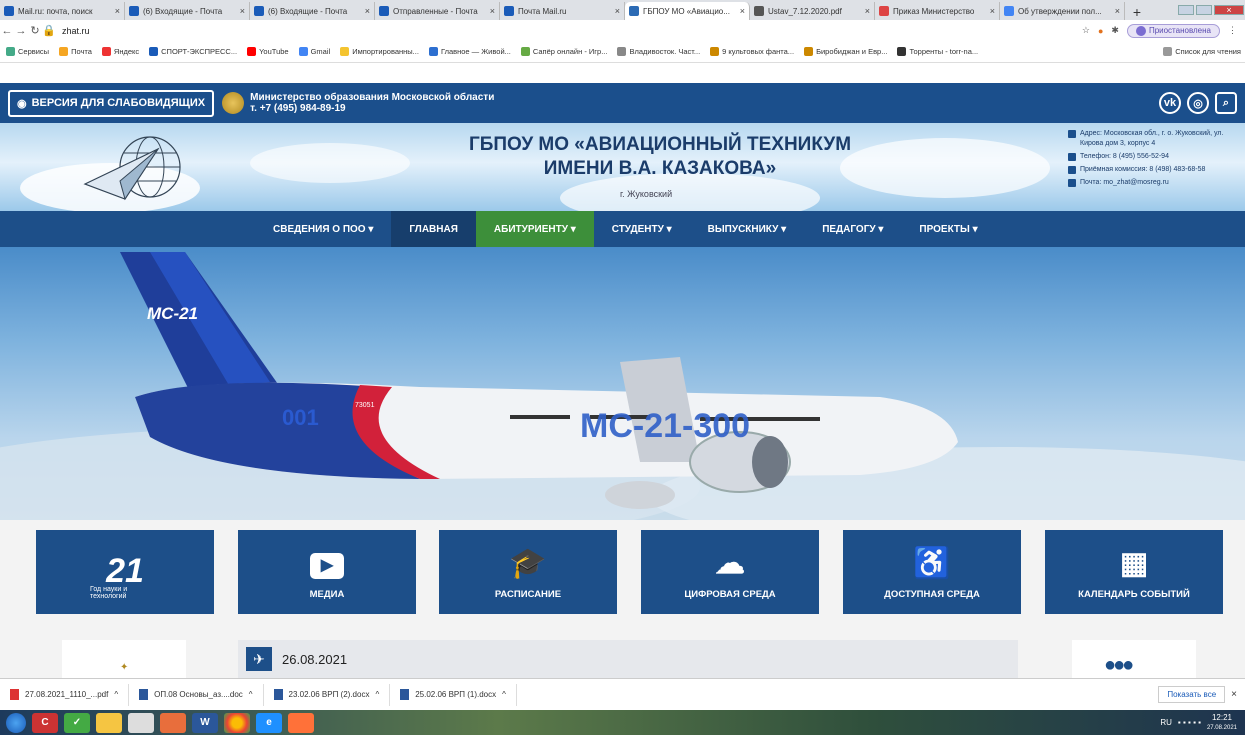  Describe the element at coordinates (77, 722) in the screenshot. I see `app-icon: ✓` at that location.